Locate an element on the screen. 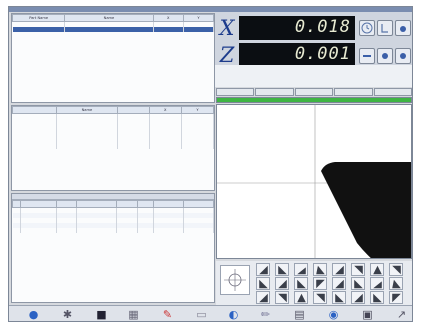 The image size is (421, 328). measure-icon: ◐ is located at coordinates (233, 314).